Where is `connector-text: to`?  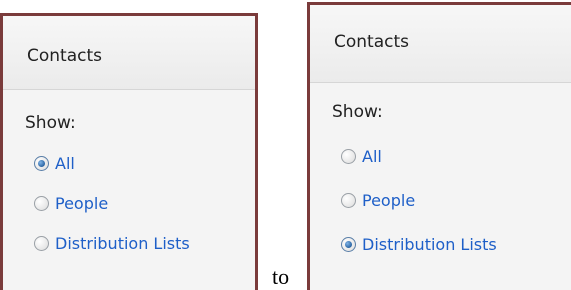 connector-text: to is located at coordinates (281, 276).